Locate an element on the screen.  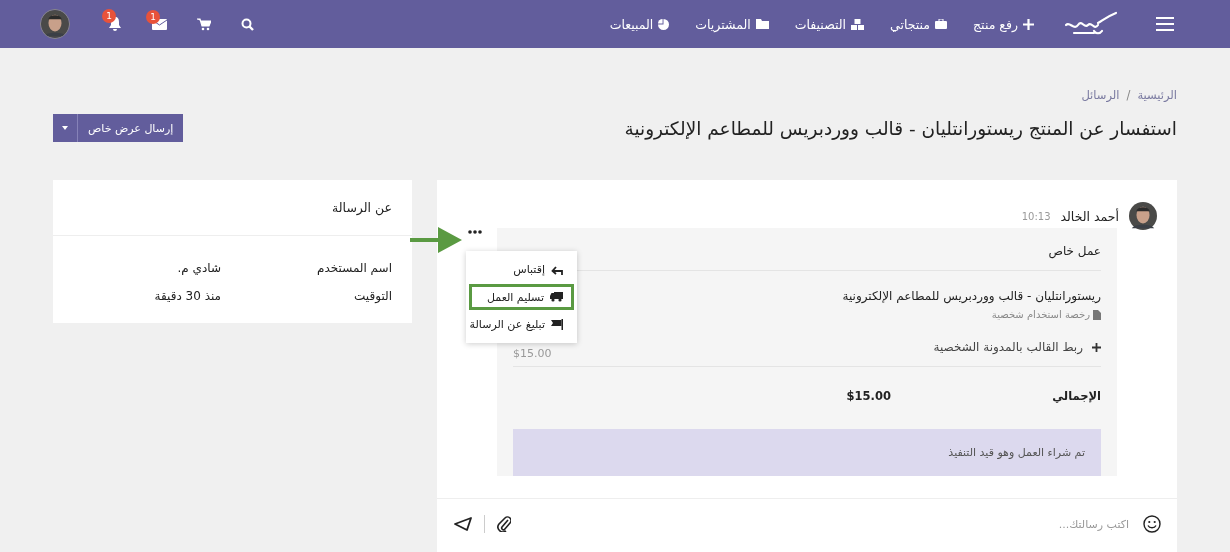
info-value: منذ 30 دقيقة is located at coordinates (187, 296).